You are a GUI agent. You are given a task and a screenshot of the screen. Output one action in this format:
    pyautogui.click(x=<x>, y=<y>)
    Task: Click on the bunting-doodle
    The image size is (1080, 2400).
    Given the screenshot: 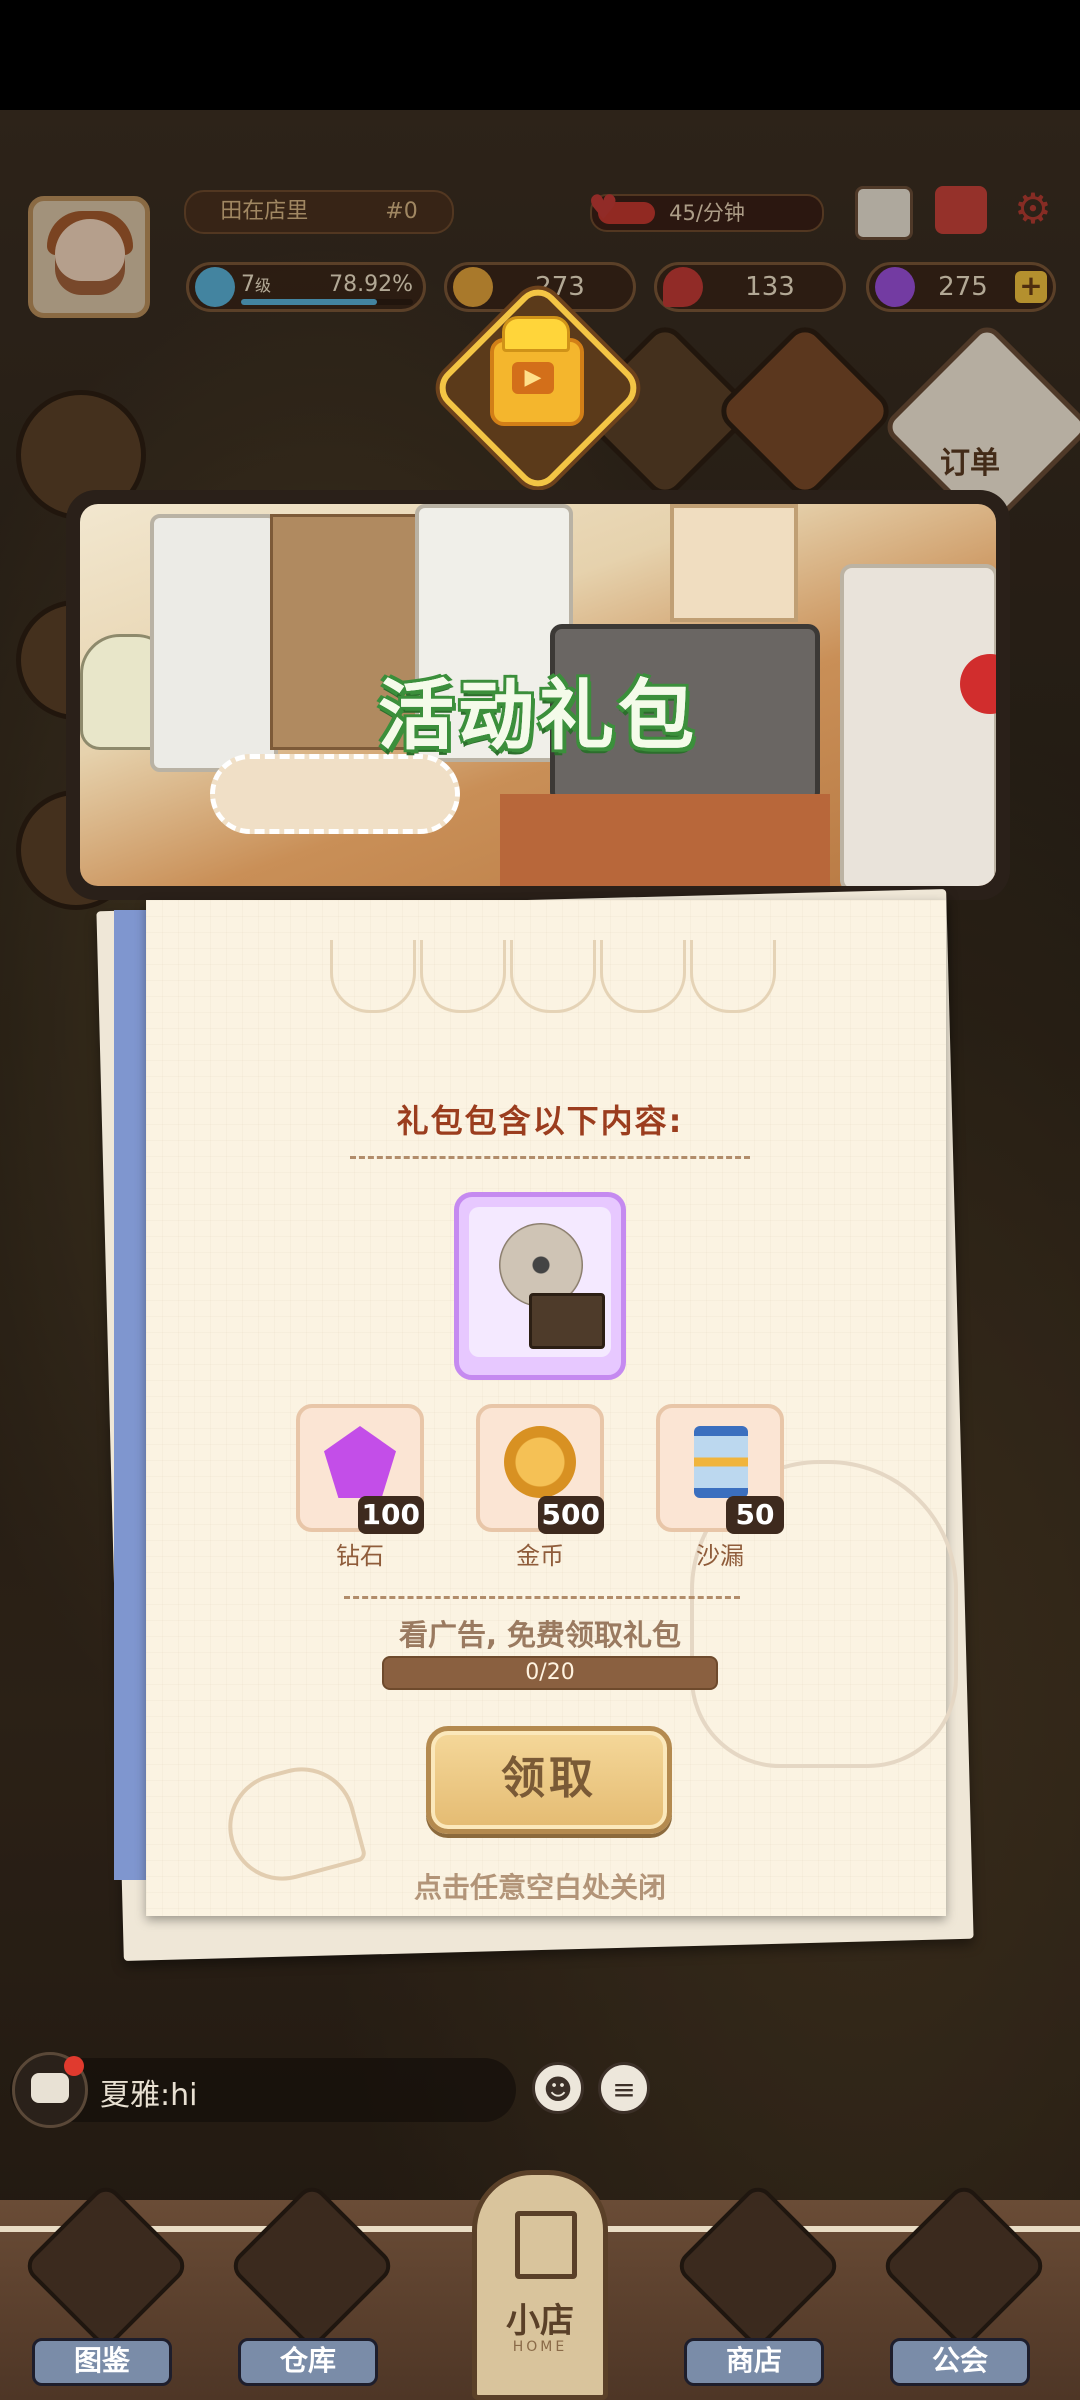 What is the action you would take?
    pyautogui.click(x=553, y=980)
    